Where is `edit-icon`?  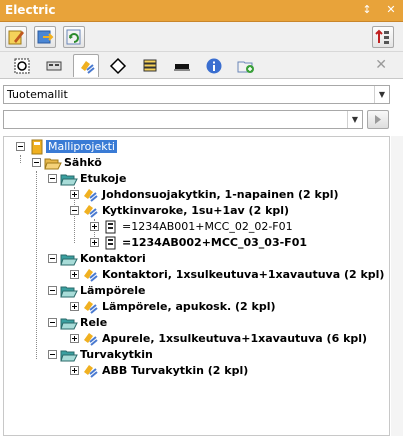
edit-icon is located at coordinates (16, 37).